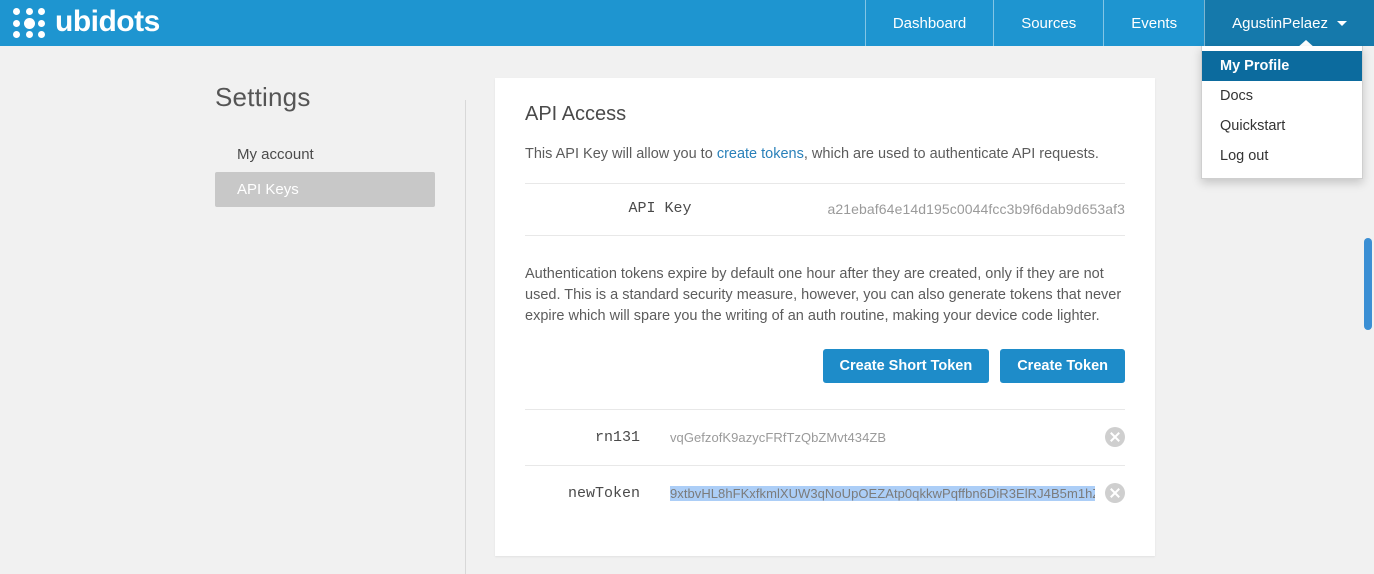  What do you see at coordinates (325, 154) in the screenshot?
I see `sidebar-item-my-account: My account` at bounding box center [325, 154].